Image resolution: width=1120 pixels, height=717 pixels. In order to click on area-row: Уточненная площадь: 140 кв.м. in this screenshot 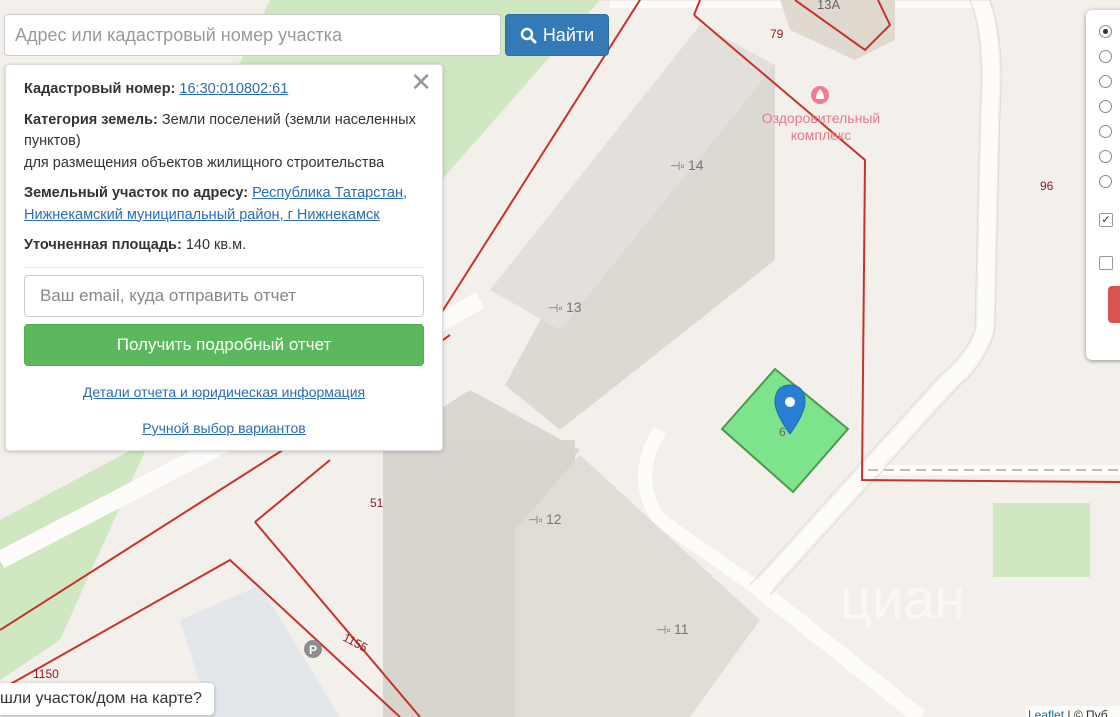, I will do `click(224, 246)`.